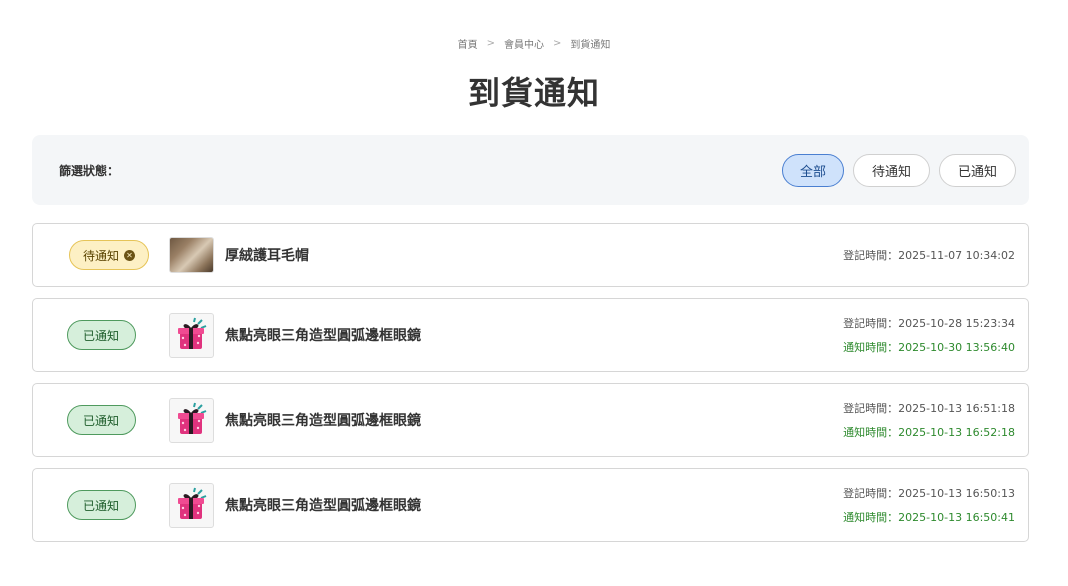 Image resolution: width=1068 pixels, height=586 pixels. I want to click on filter-all-button: 全部, so click(812, 170).